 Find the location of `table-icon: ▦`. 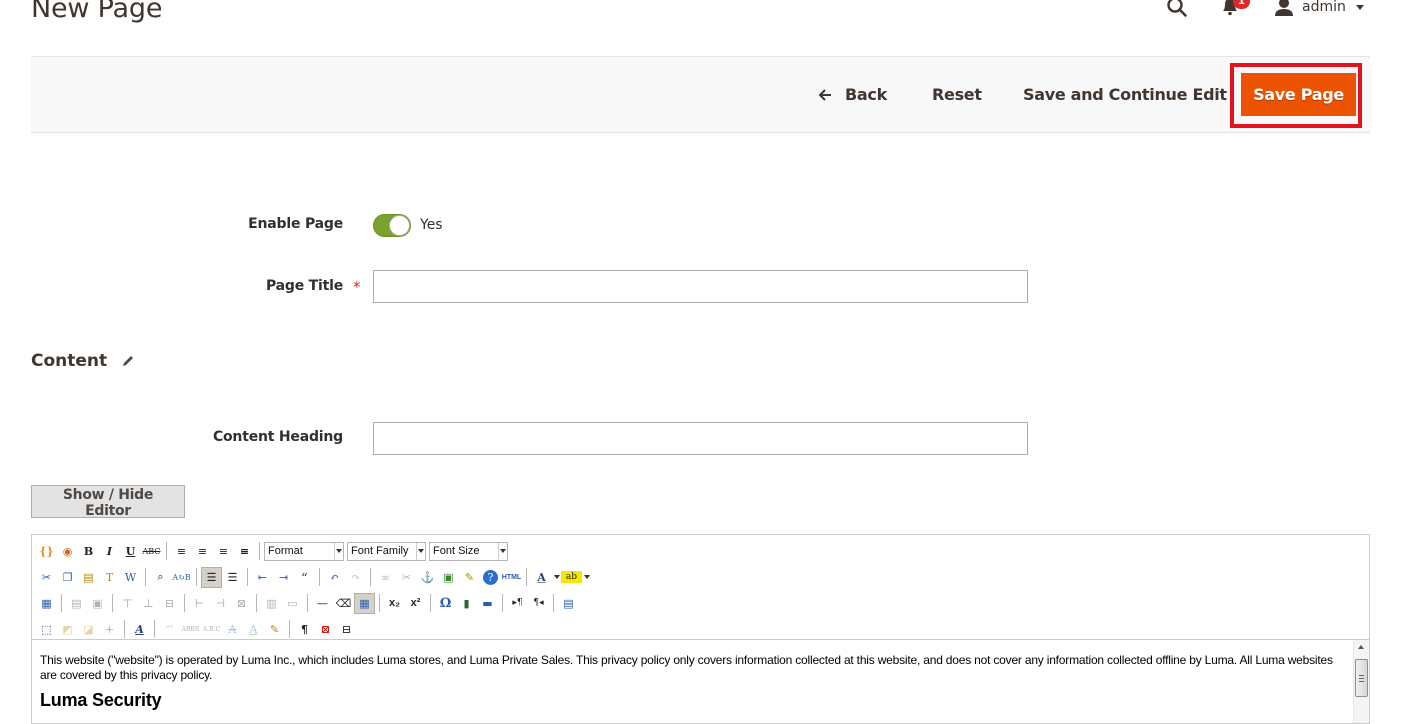

table-icon: ▦ is located at coordinates (46, 603).